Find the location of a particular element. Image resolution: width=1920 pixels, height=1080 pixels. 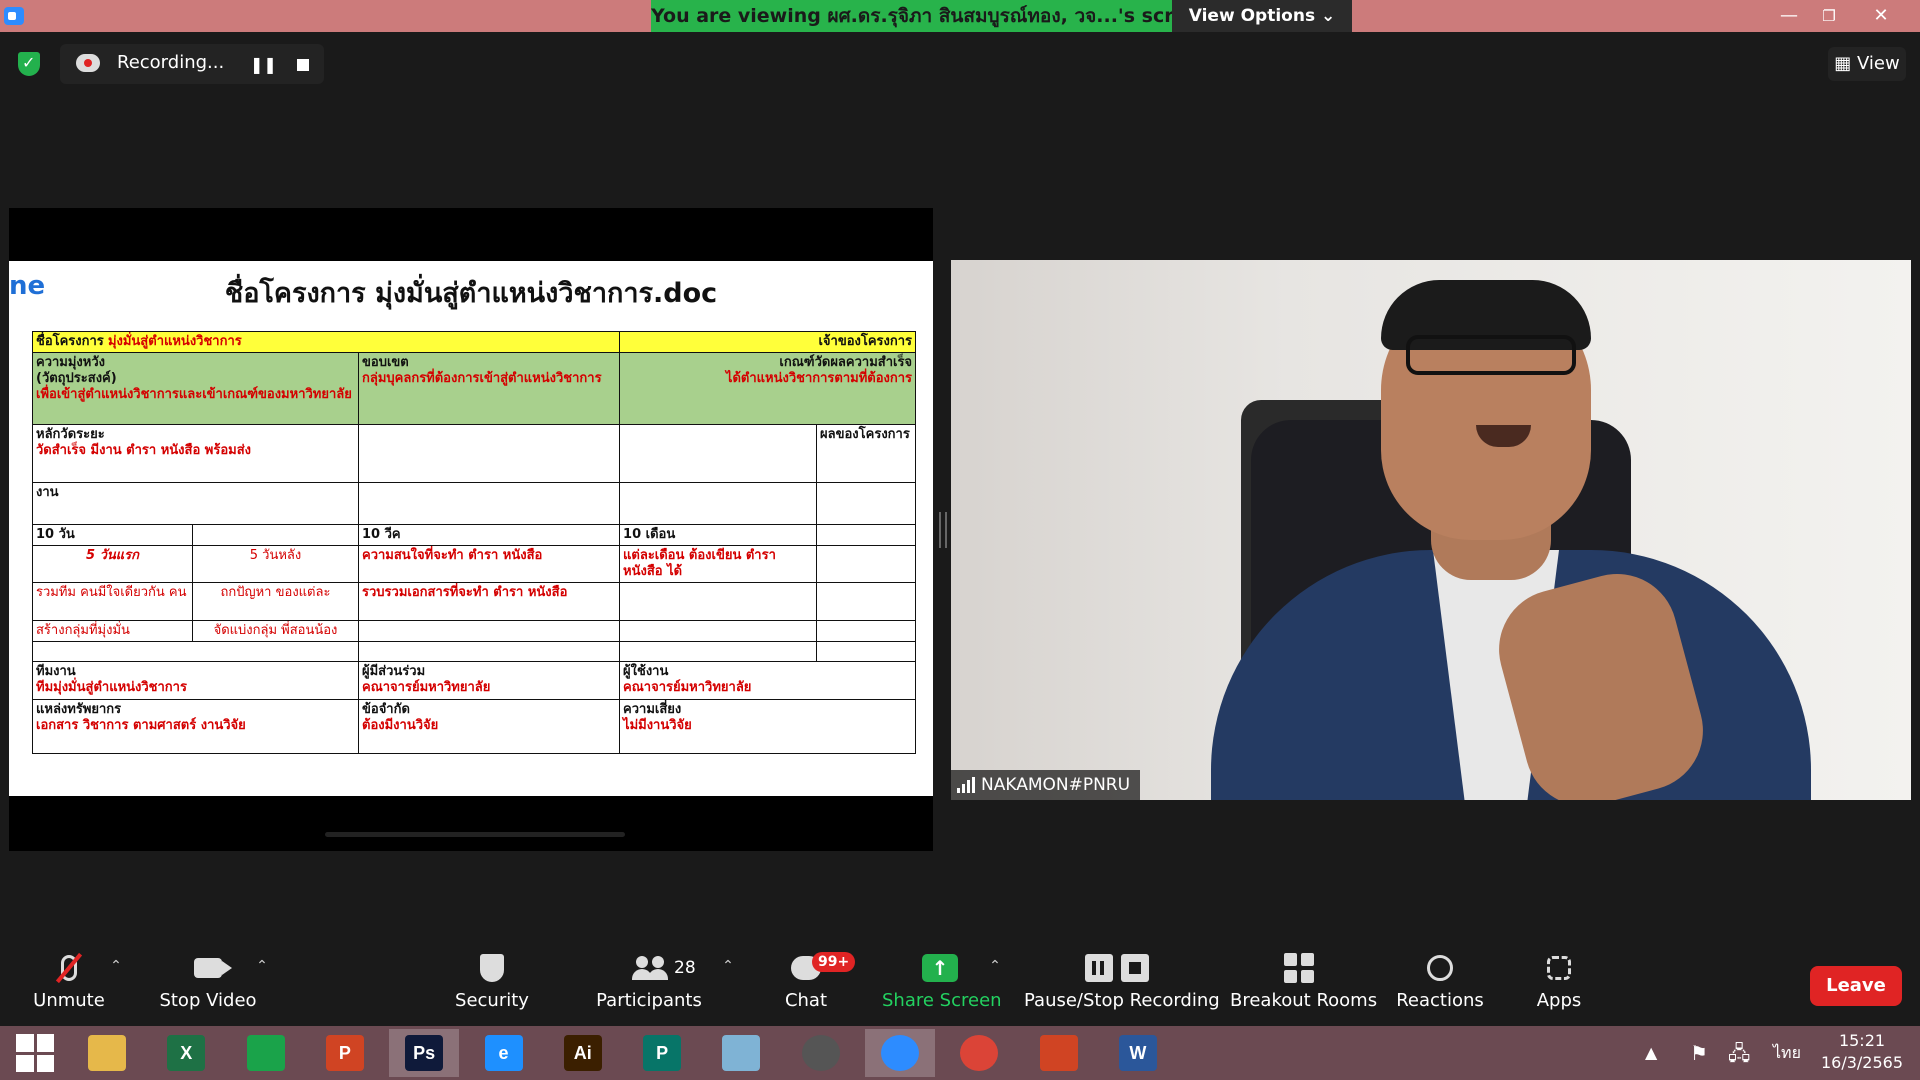

reactions-button: Reactions is located at coordinates (1440, 986).